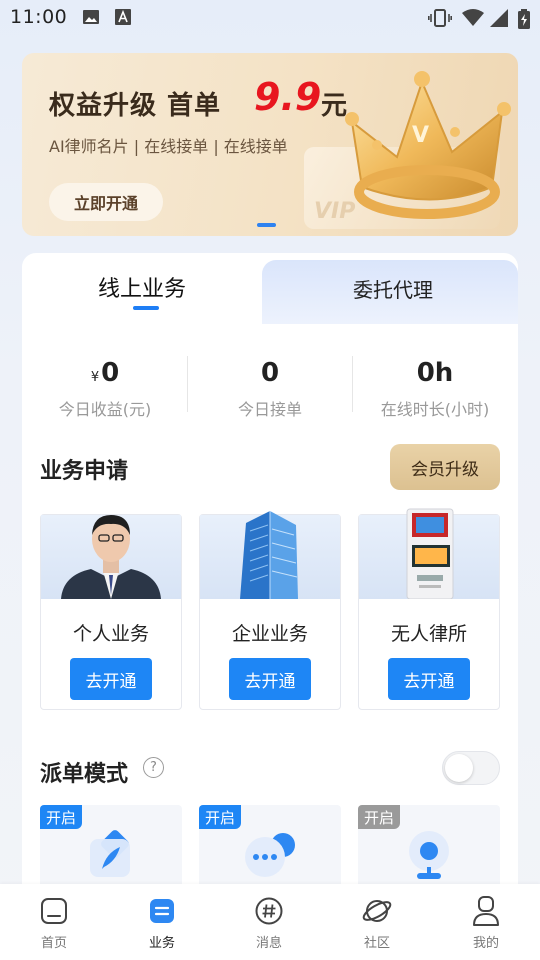 The image size is (540, 960). Describe the element at coordinates (111, 557) in the screenshot. I see `lawyer-portrait-image` at that location.